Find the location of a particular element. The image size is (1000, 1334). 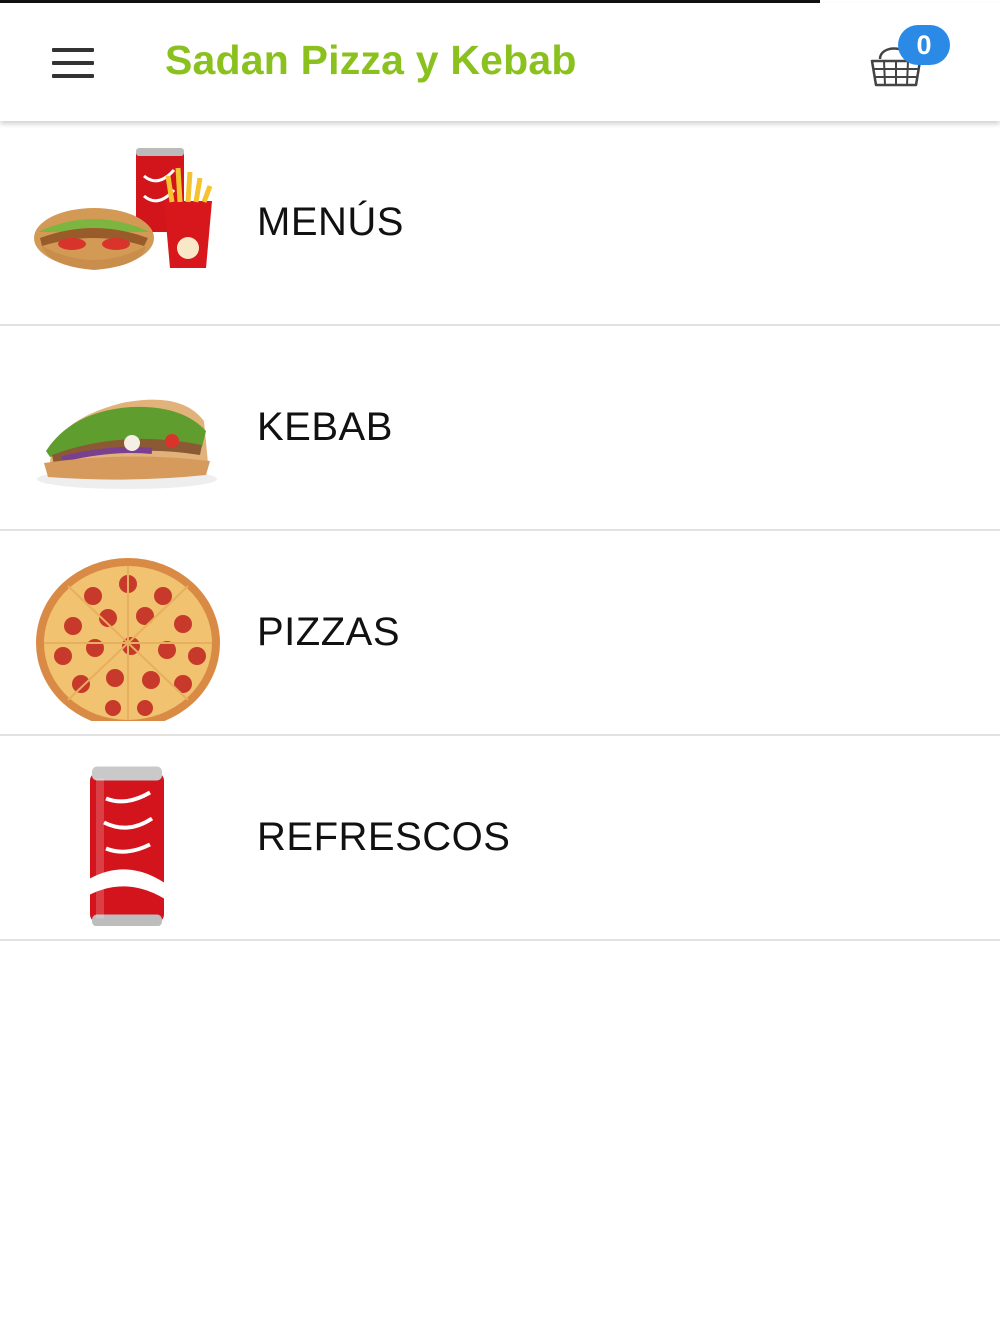

category-label: REFRESCOS is located at coordinates (384, 837).